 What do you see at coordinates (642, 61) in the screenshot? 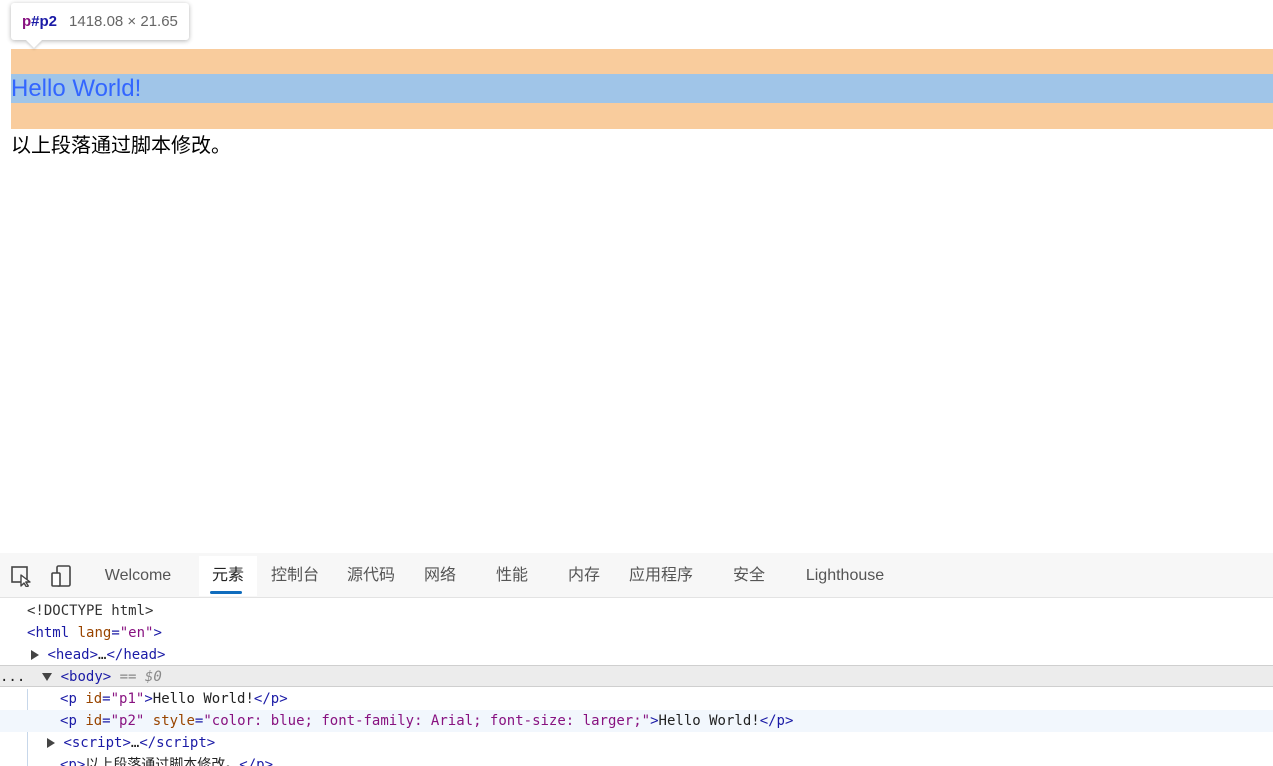
I see `margin-highlight-top` at bounding box center [642, 61].